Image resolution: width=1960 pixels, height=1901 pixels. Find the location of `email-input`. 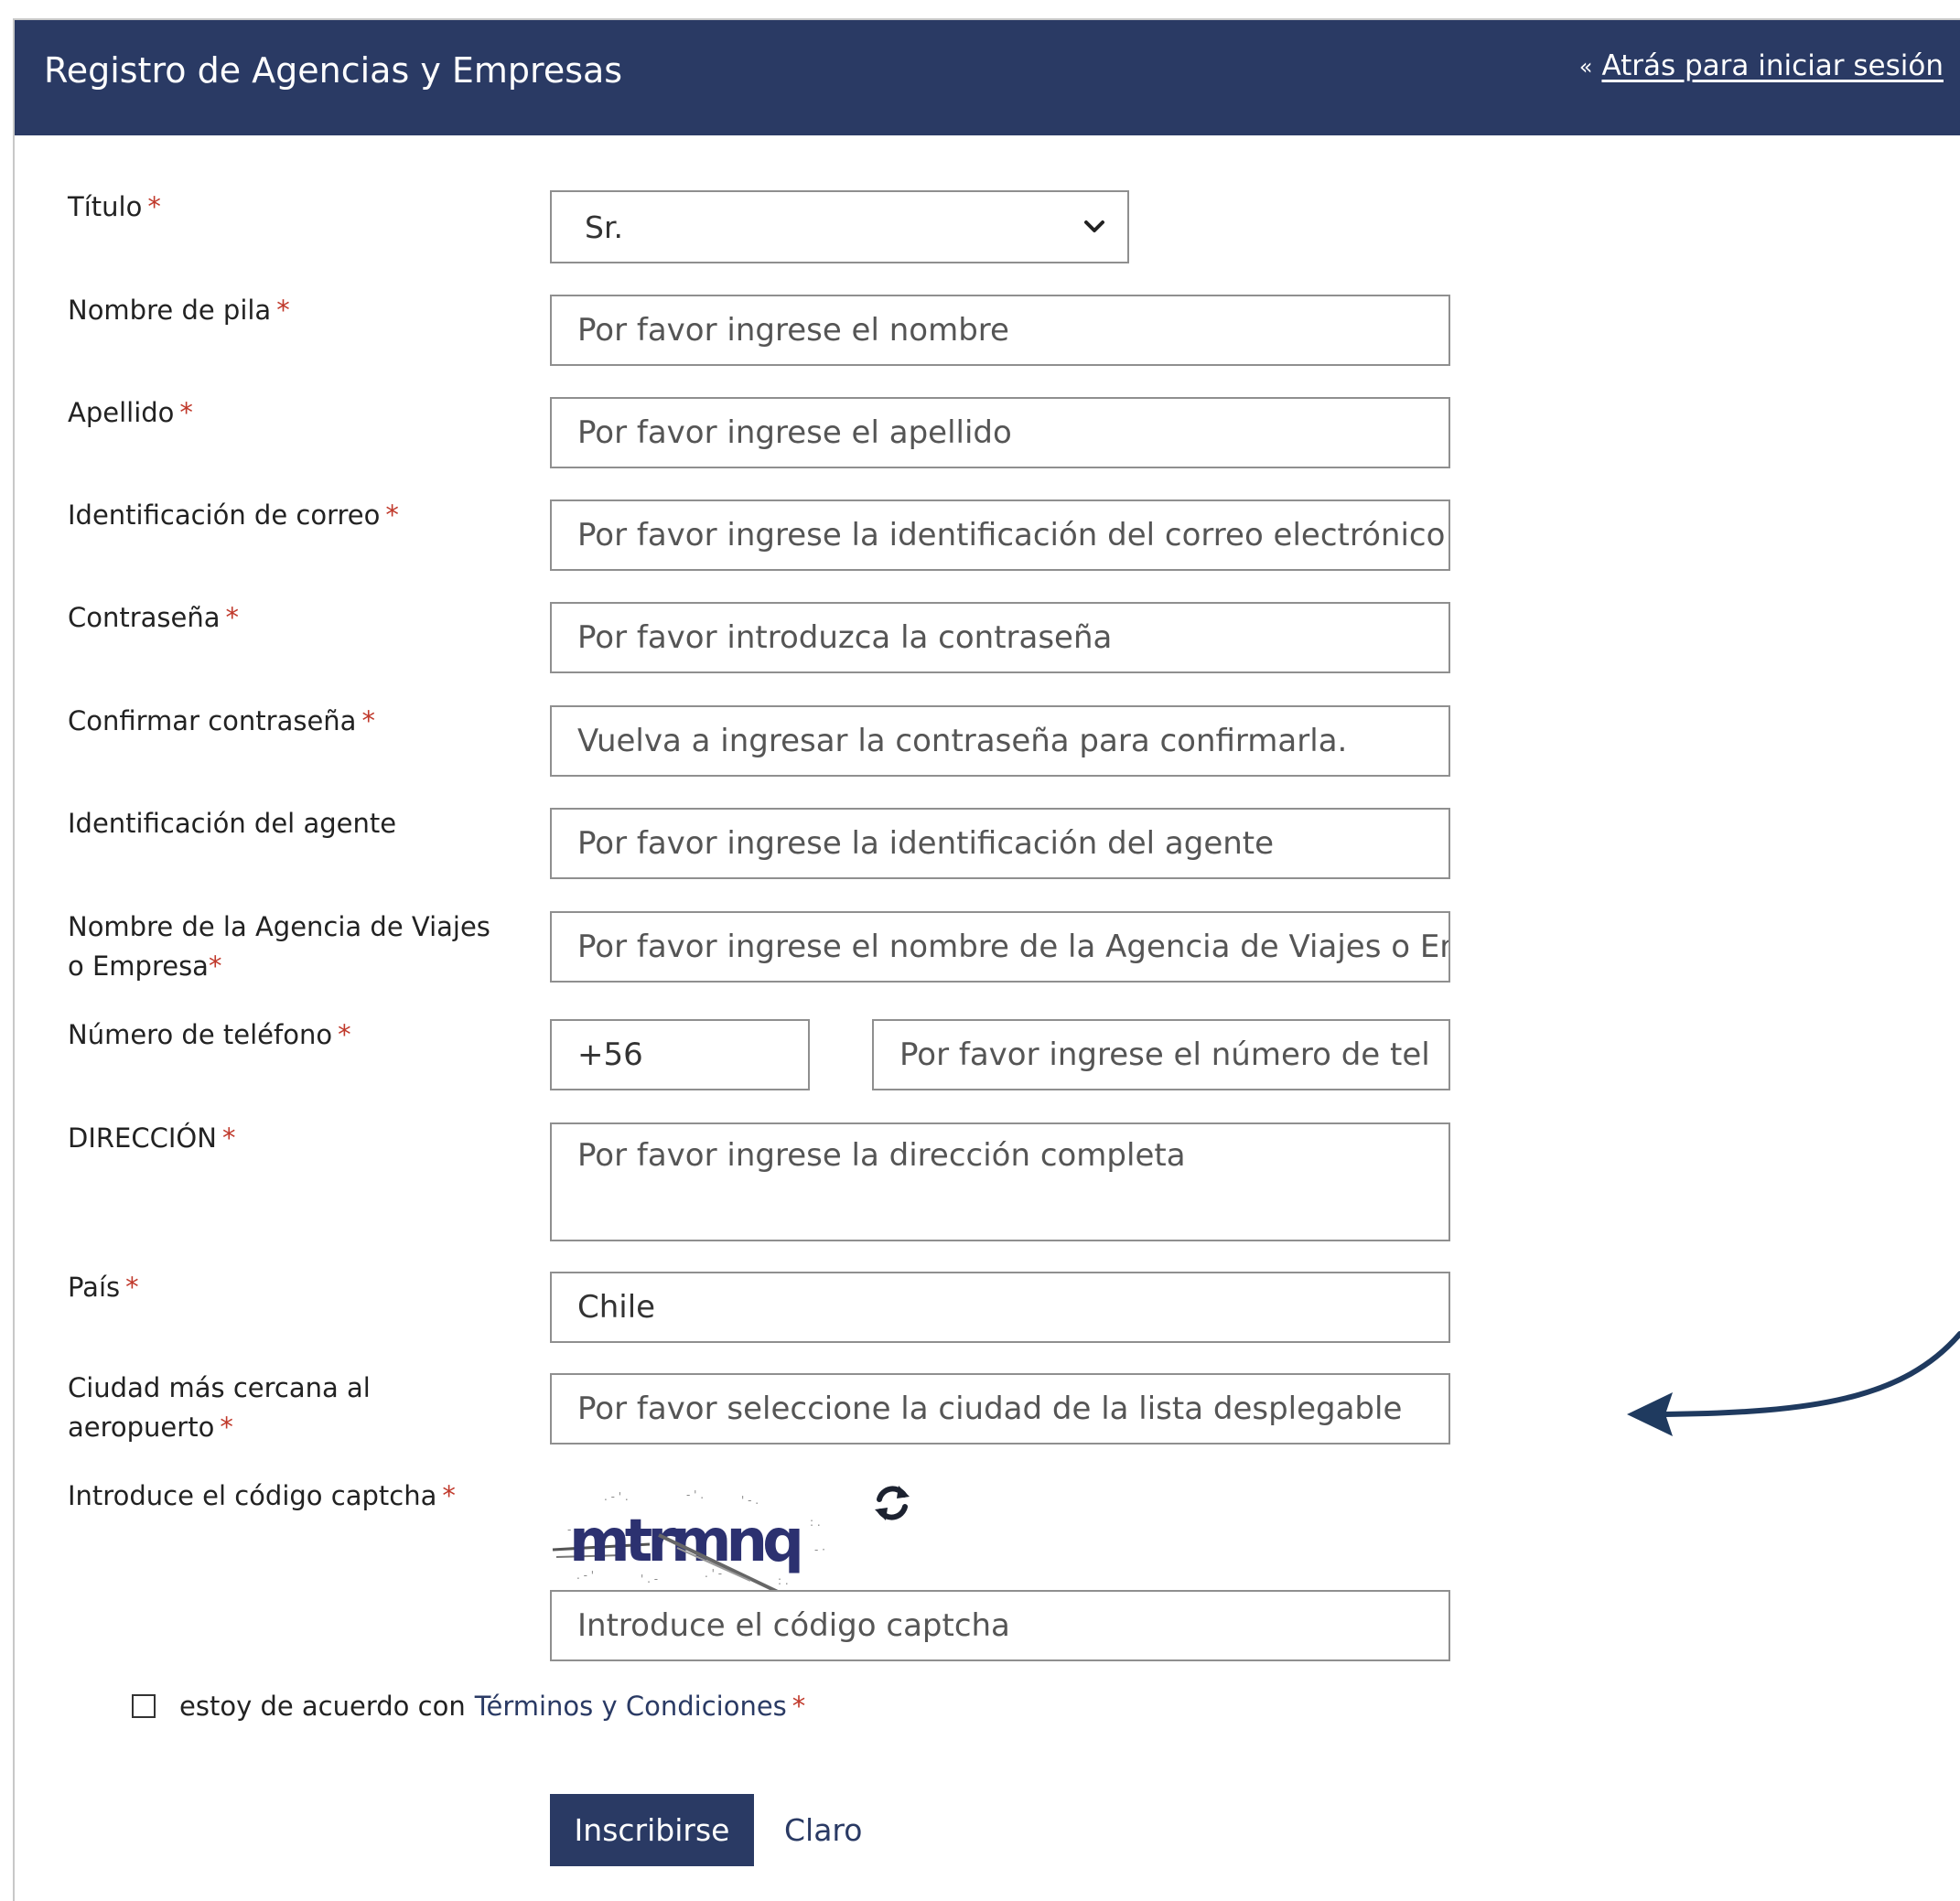

email-input is located at coordinates (1000, 535).